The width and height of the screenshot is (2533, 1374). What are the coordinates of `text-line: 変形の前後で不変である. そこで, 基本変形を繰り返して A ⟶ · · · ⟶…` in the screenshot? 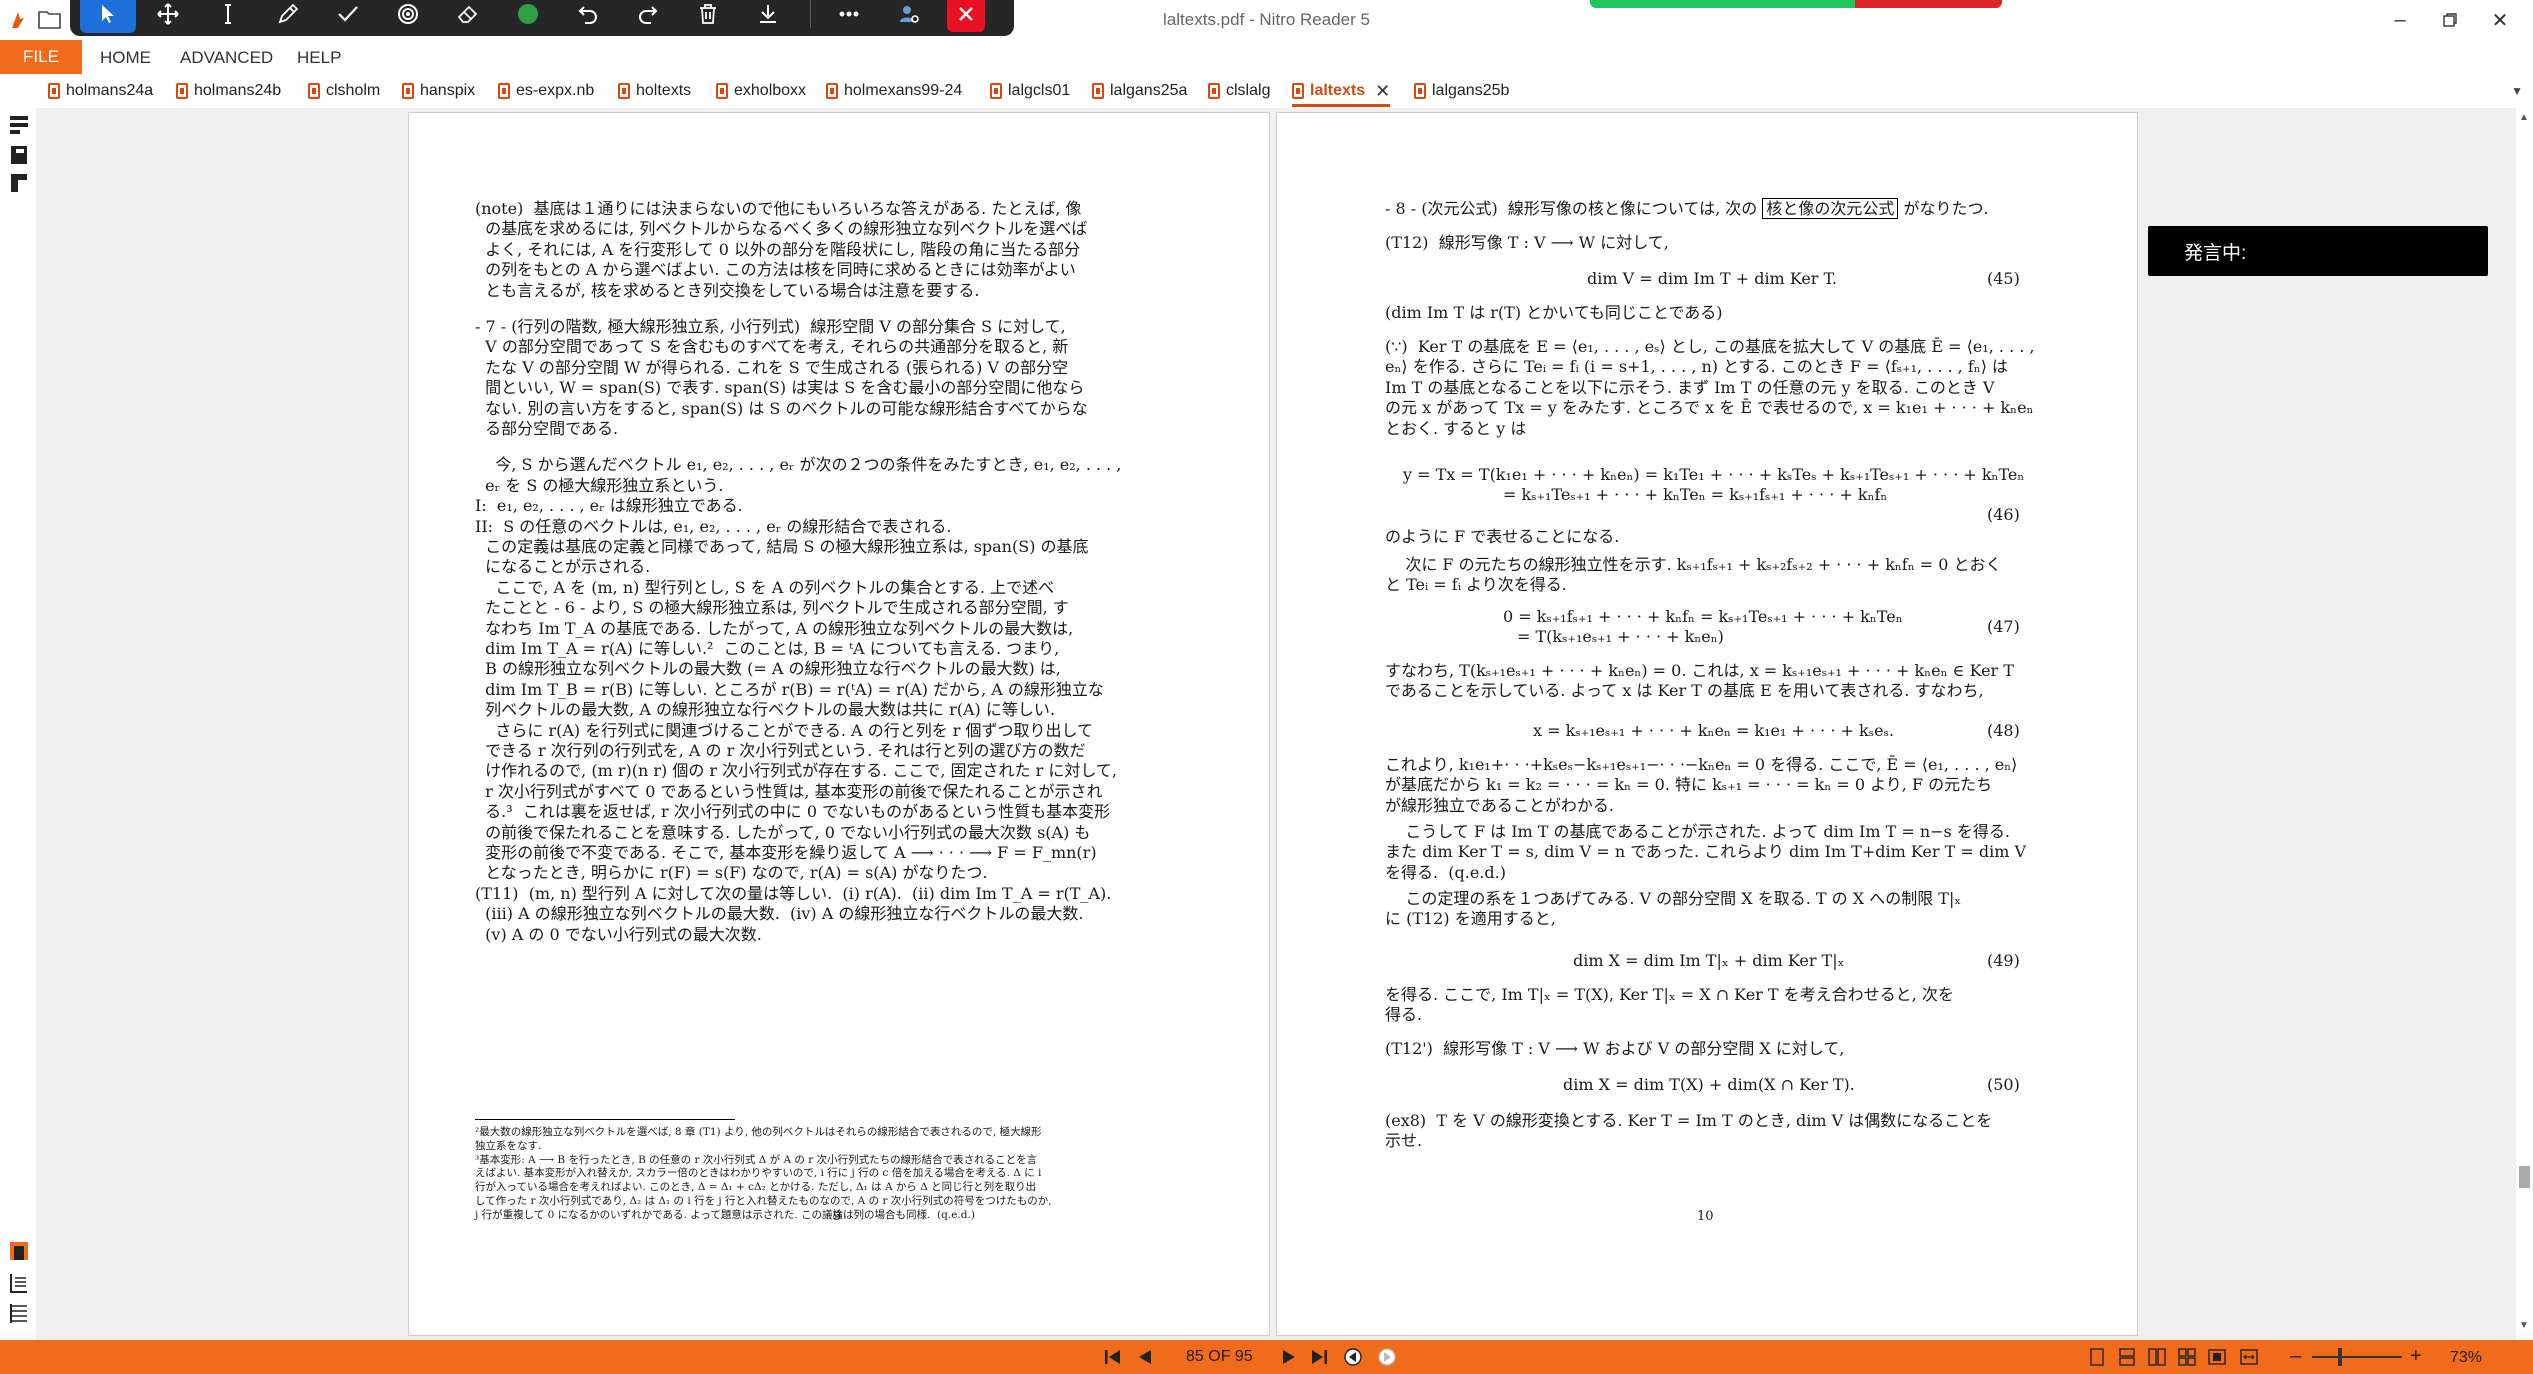 It's located at (786, 852).